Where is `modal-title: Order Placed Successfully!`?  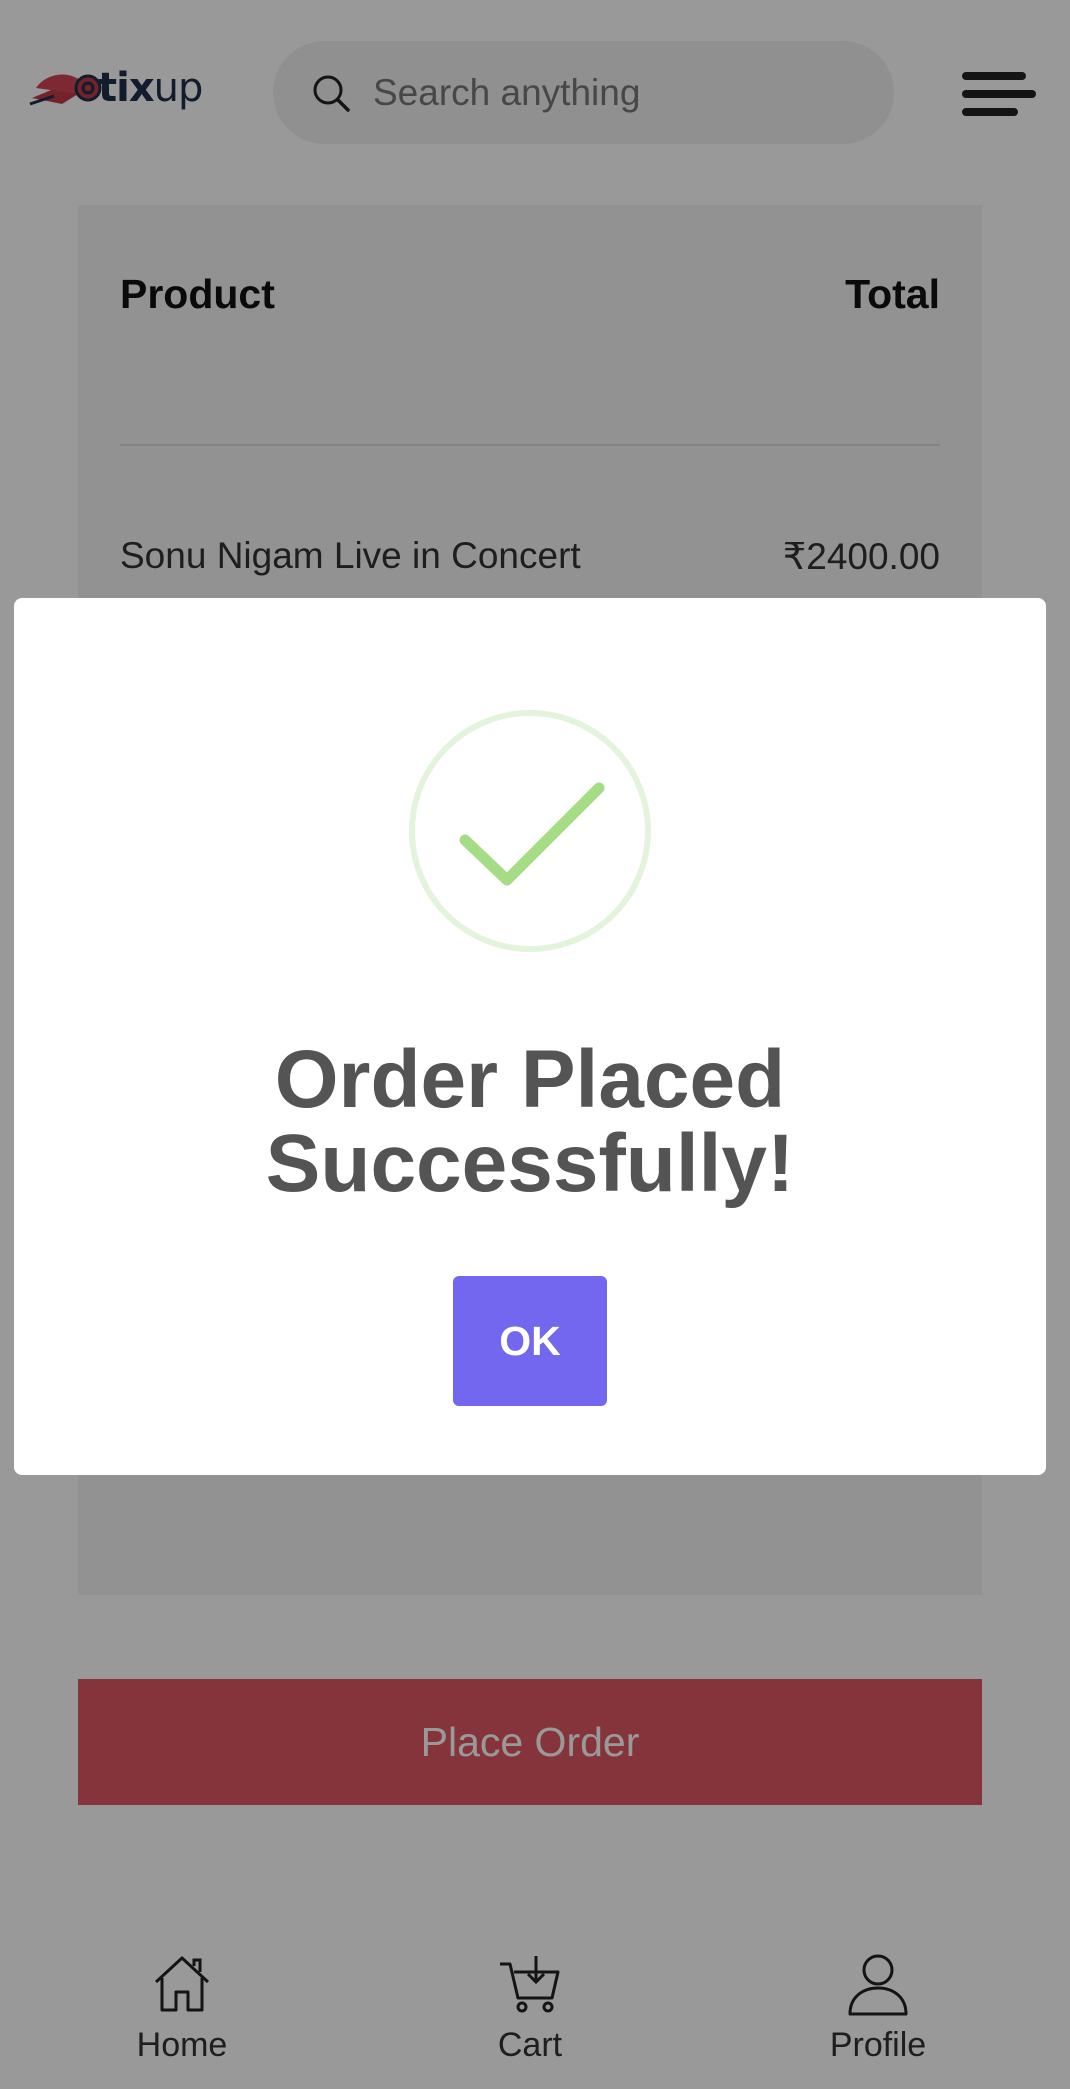 modal-title: Order Placed Successfully! is located at coordinates (530, 1122).